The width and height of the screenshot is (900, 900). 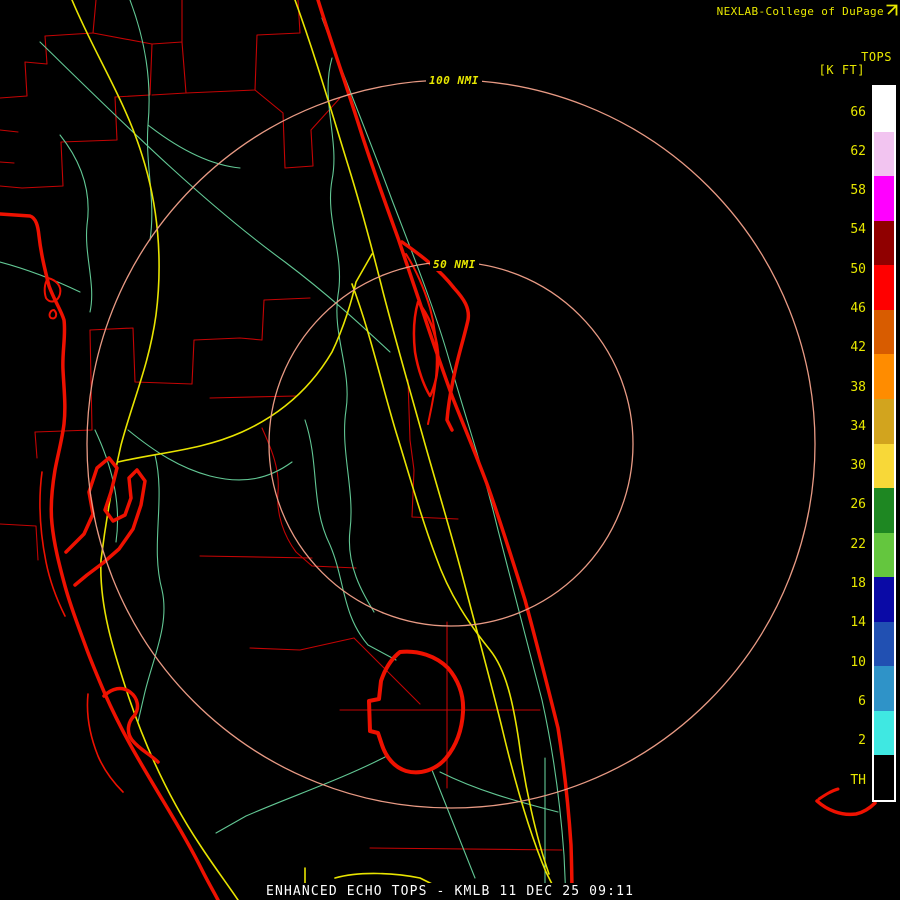 What do you see at coordinates (884, 421) in the screenshot?
I see `legend-segment-gold` at bounding box center [884, 421].